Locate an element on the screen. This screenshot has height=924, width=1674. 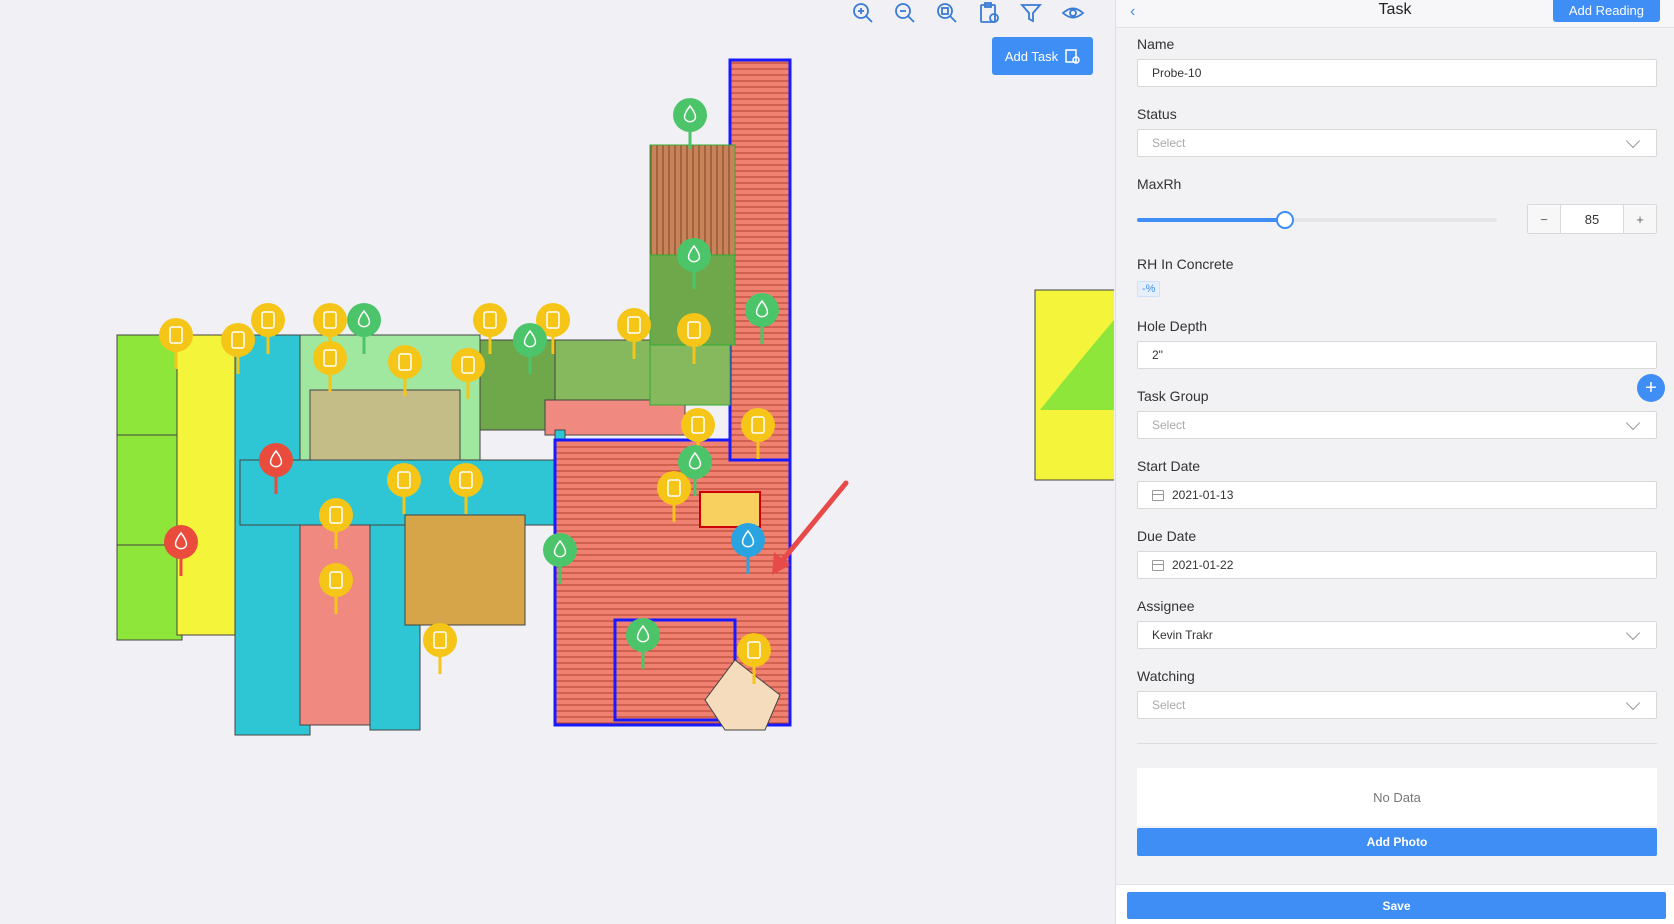
zoom-in-icon is located at coordinates (863, 13).